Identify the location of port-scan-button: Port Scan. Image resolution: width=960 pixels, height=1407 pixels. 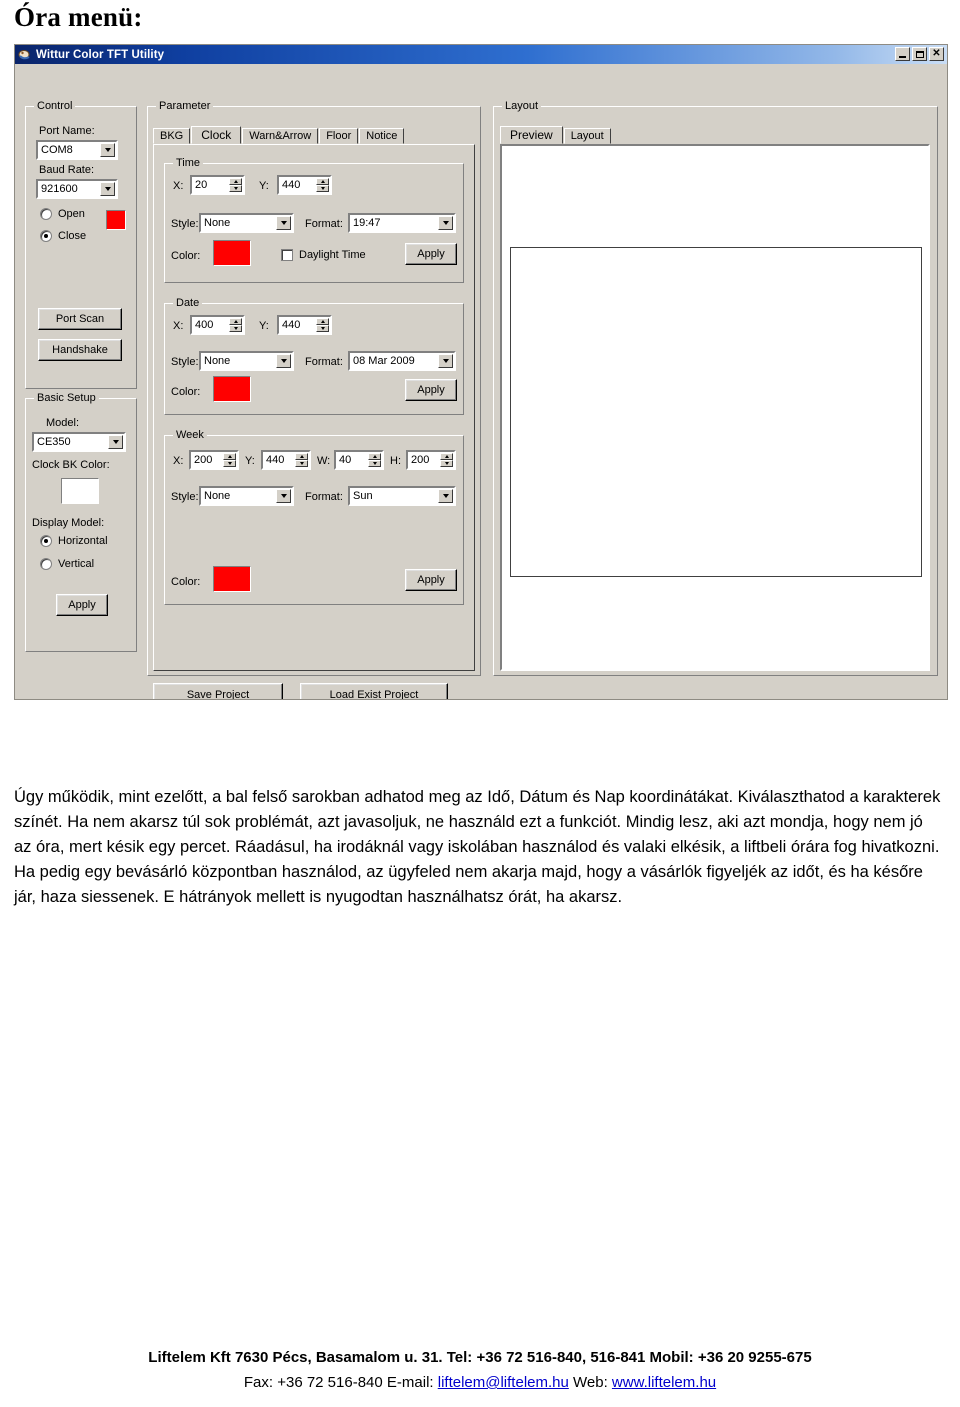
(80, 319).